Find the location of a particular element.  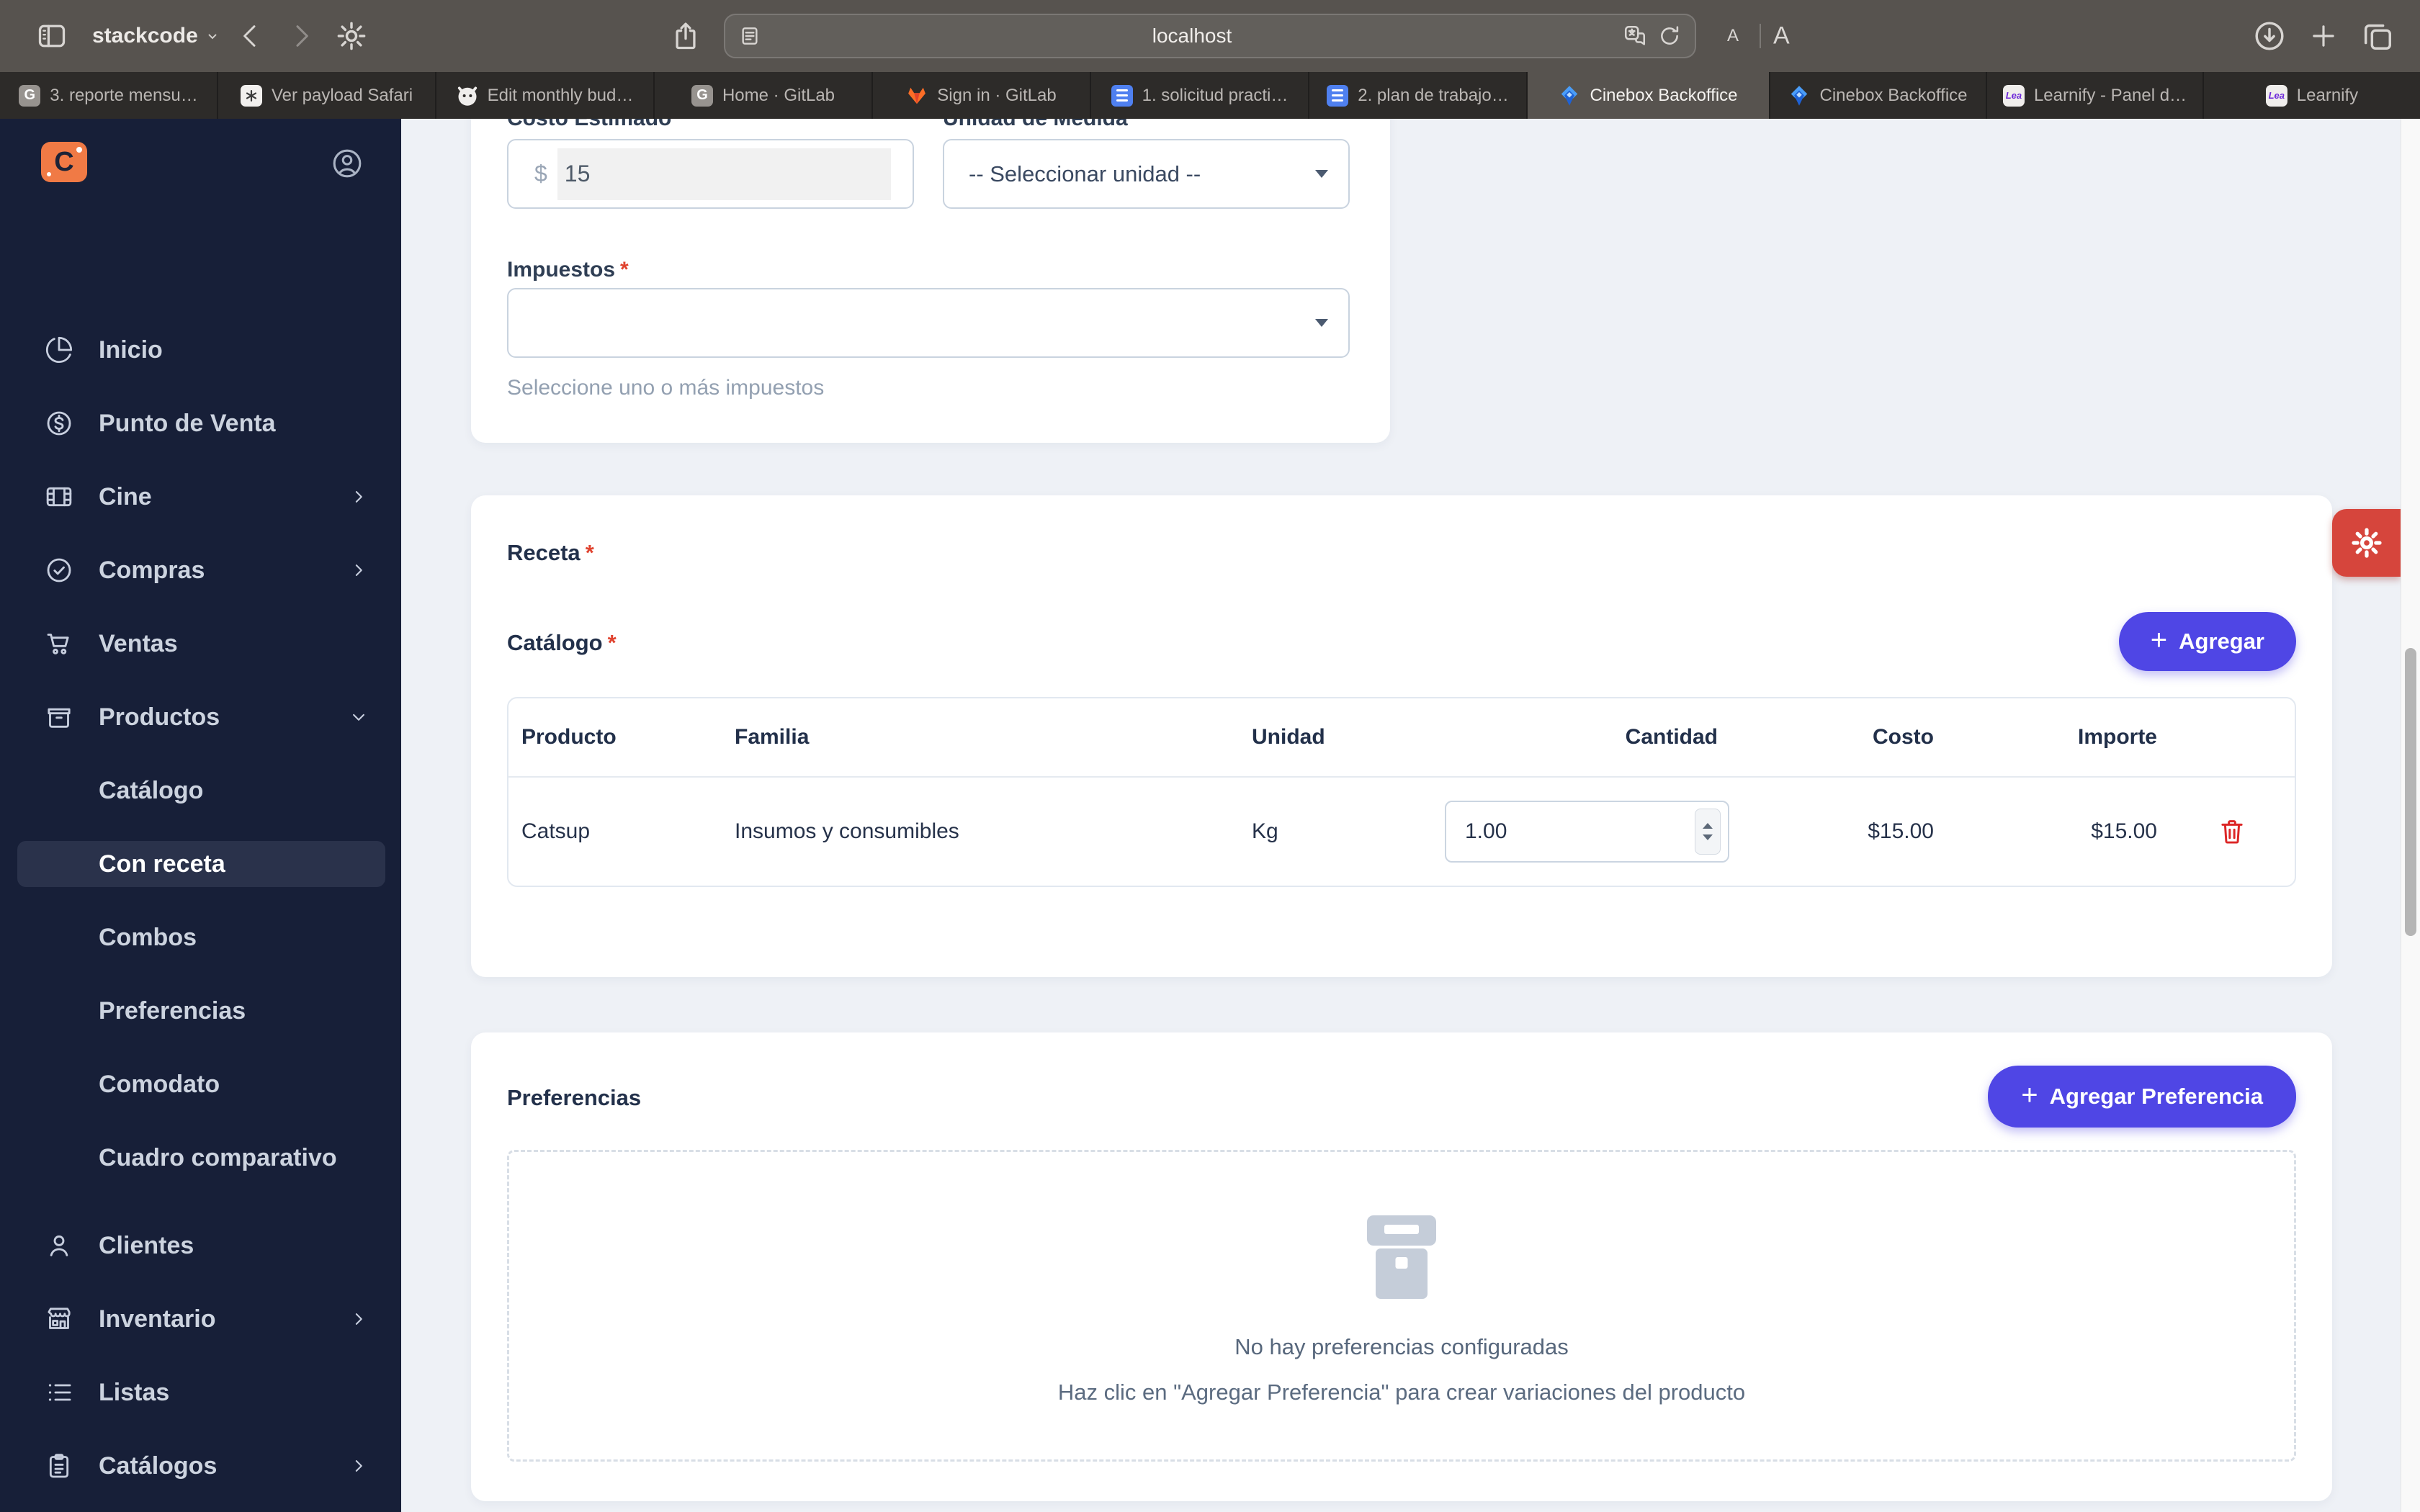

url-text: localhost is located at coordinates (1192, 35).